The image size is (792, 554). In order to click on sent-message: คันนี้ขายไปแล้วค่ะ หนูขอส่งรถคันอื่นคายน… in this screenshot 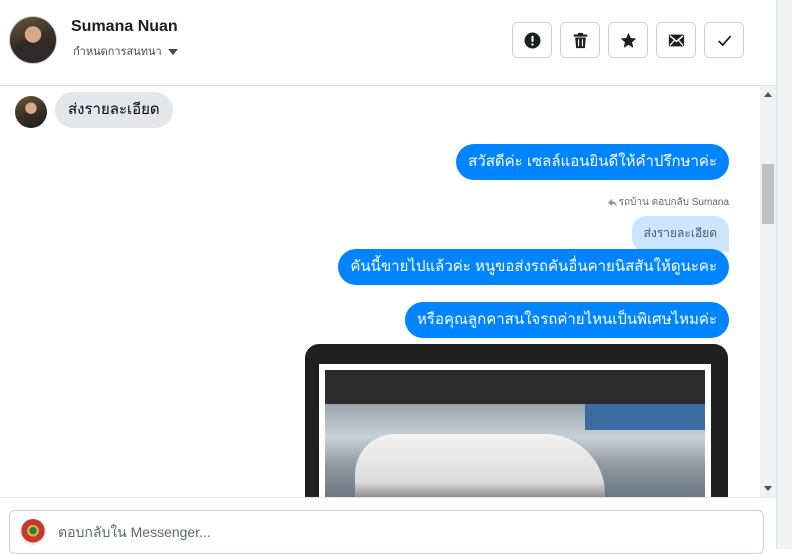, I will do `click(533, 267)`.